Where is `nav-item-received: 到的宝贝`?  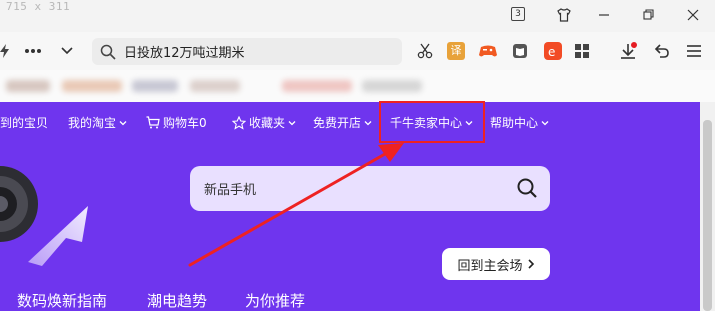
nav-item-received: 到的宝贝 is located at coordinates (24, 122).